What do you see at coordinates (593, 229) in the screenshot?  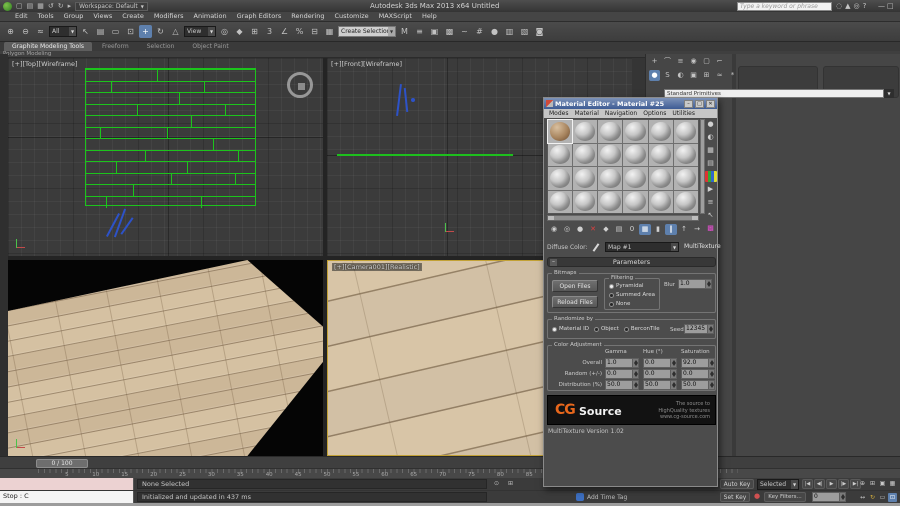 I see `reset-map-icon: ✕` at bounding box center [593, 229].